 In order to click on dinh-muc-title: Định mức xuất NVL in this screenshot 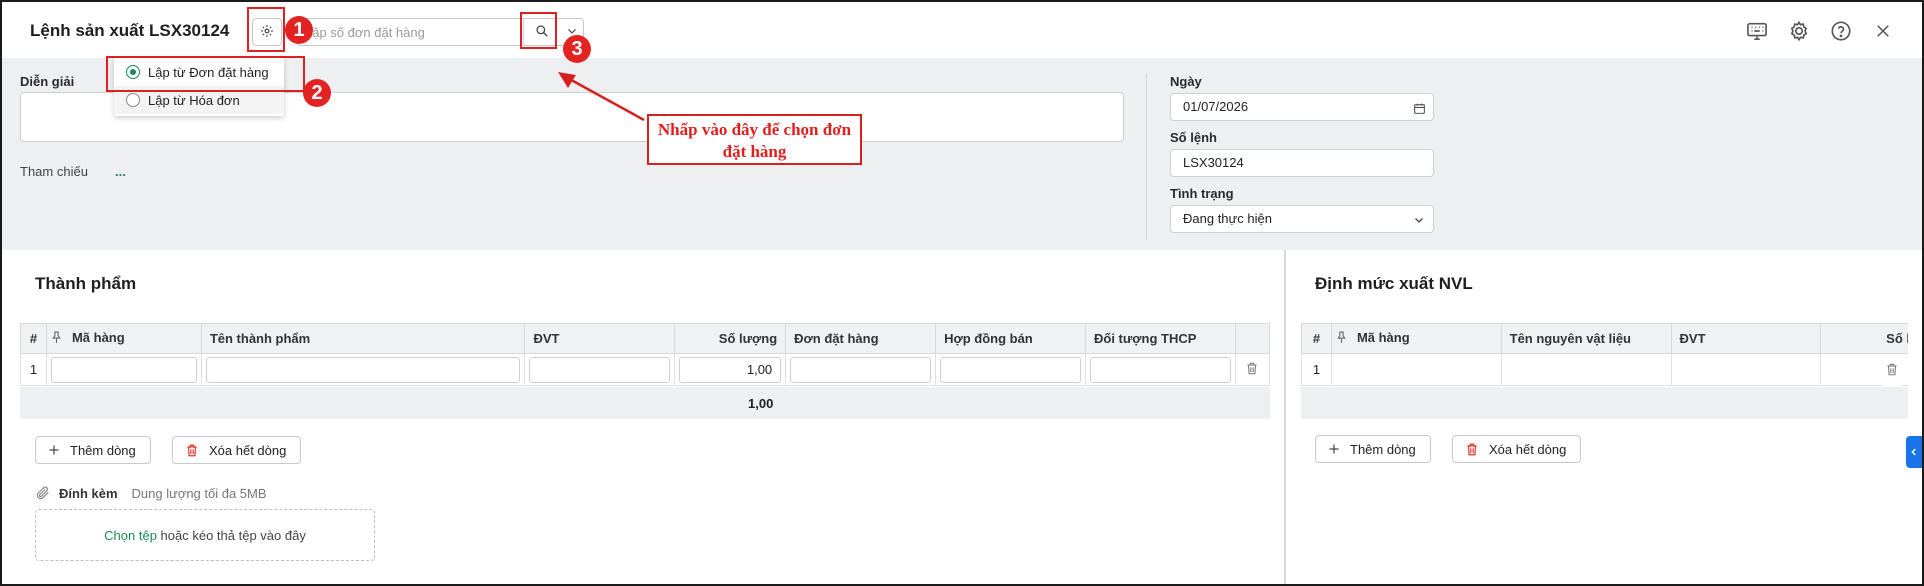, I will do `click(1394, 283)`.